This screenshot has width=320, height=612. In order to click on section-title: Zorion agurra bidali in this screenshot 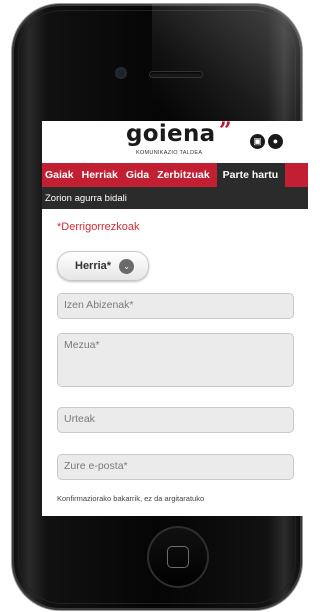, I will do `click(86, 198)`.